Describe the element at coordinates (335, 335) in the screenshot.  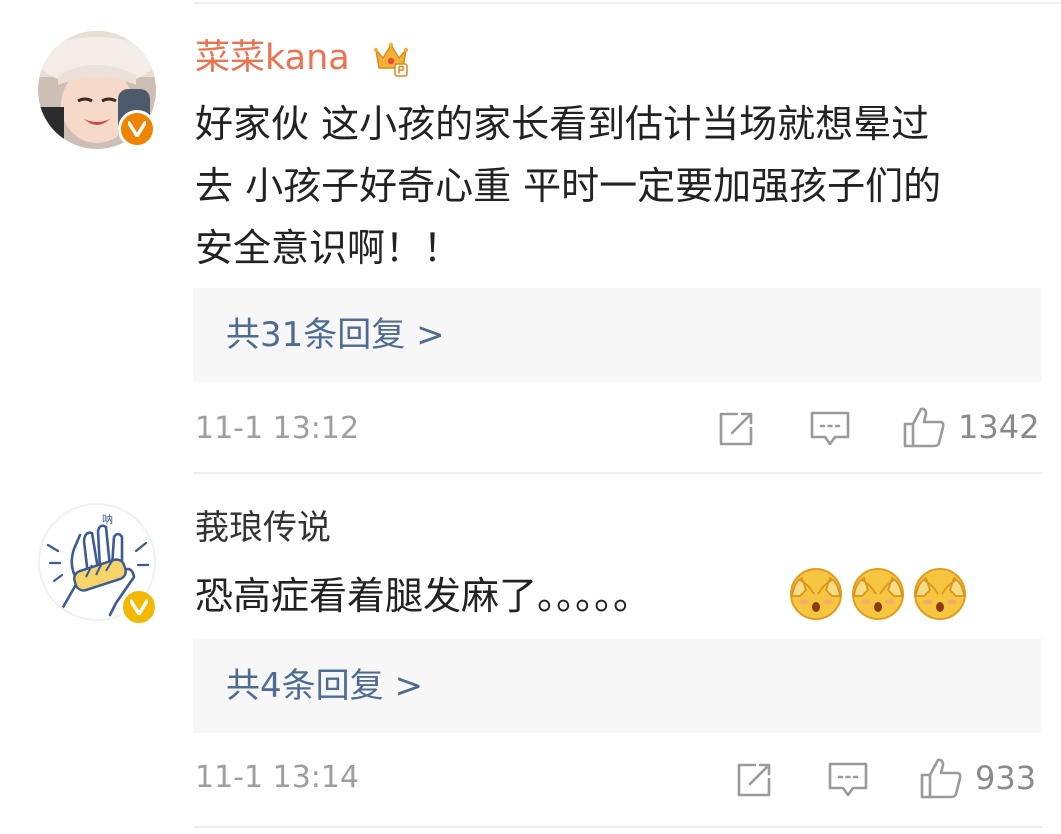
I see `view-replies-label: 共31条回复 >` at that location.